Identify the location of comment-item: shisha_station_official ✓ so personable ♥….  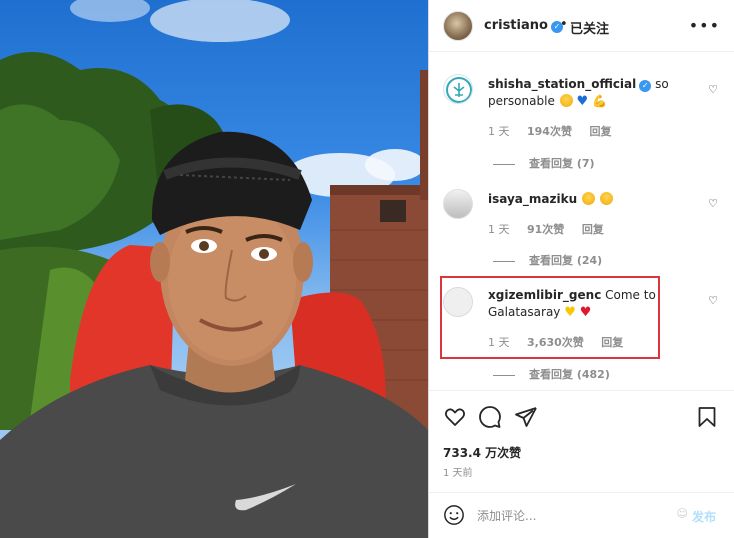
(581, 113).